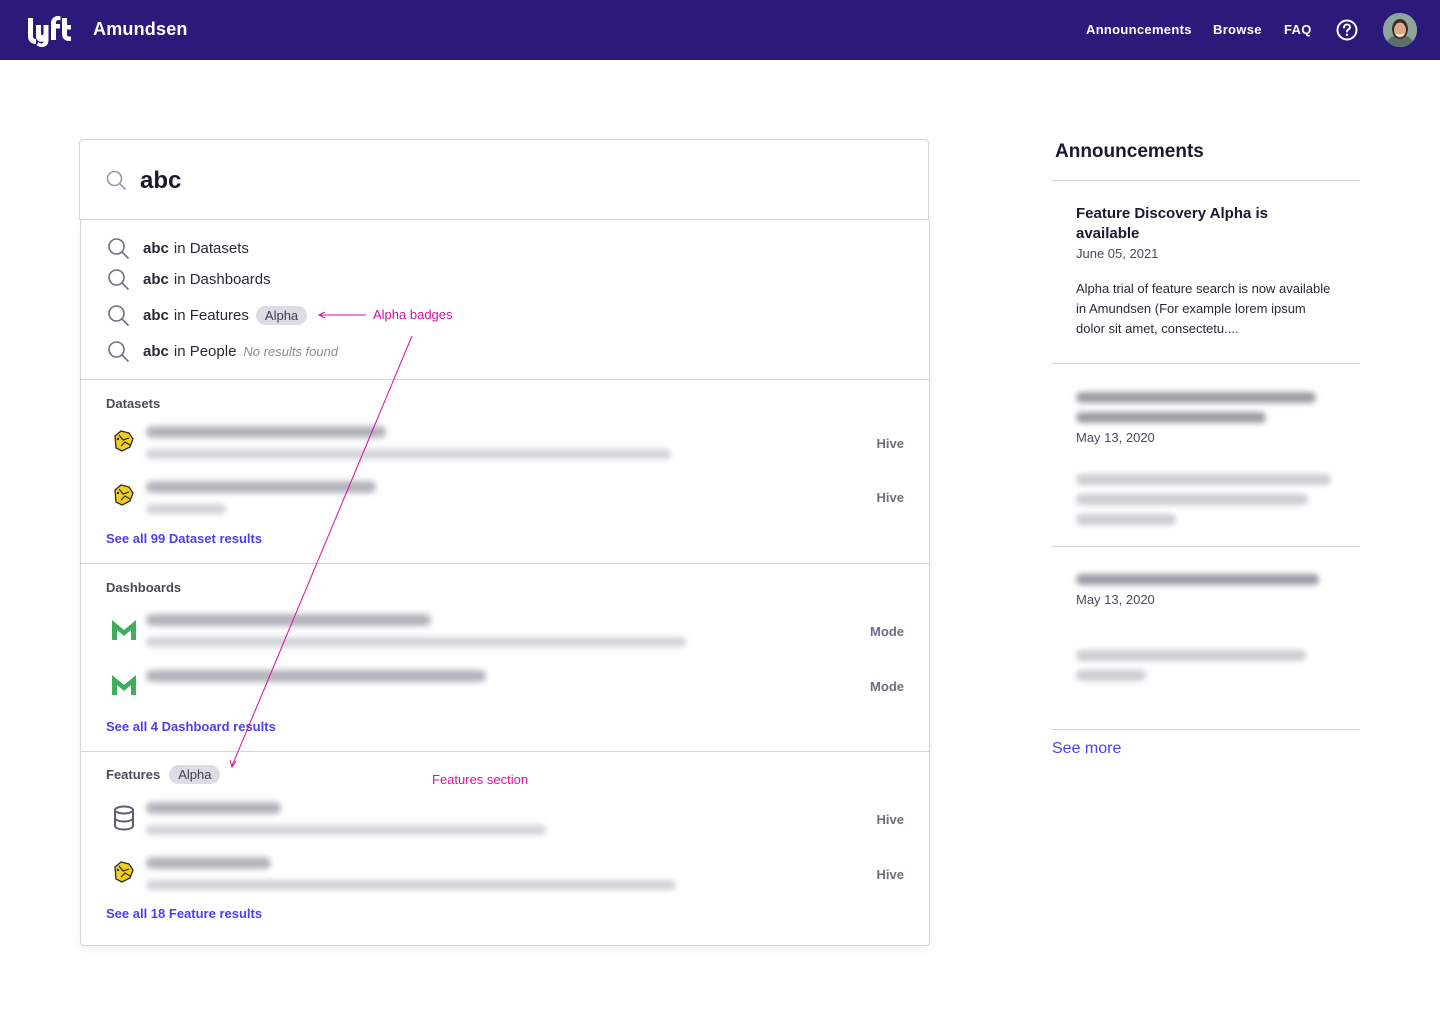 The height and width of the screenshot is (1024, 1440). What do you see at coordinates (144, 587) in the screenshot?
I see `section-title-dashboards: Dashboards` at bounding box center [144, 587].